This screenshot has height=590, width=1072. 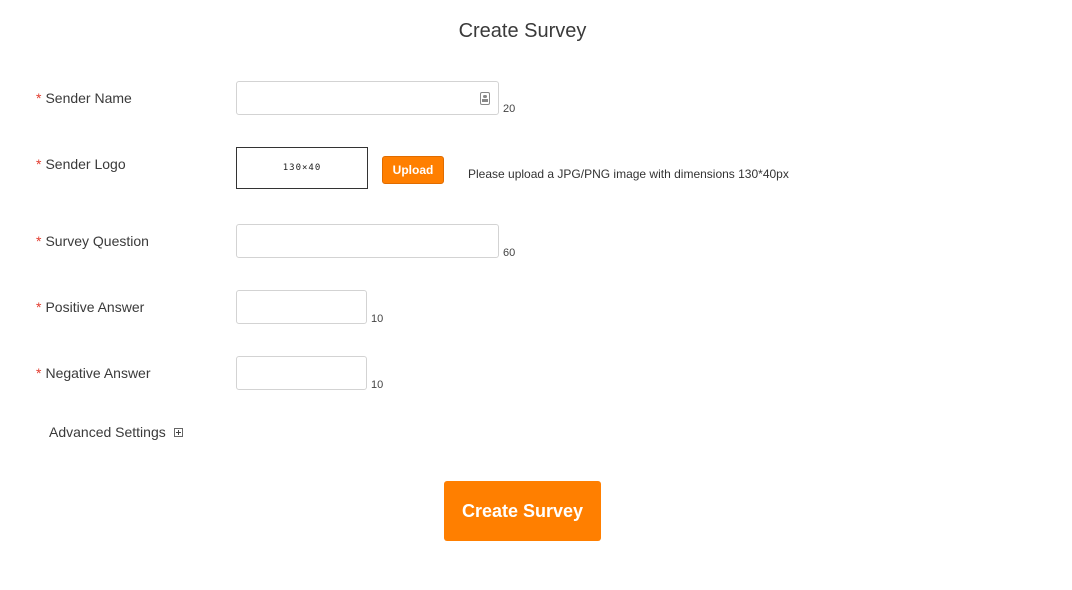 What do you see at coordinates (522, 511) in the screenshot?
I see `create-survey-button: Create Survey` at bounding box center [522, 511].